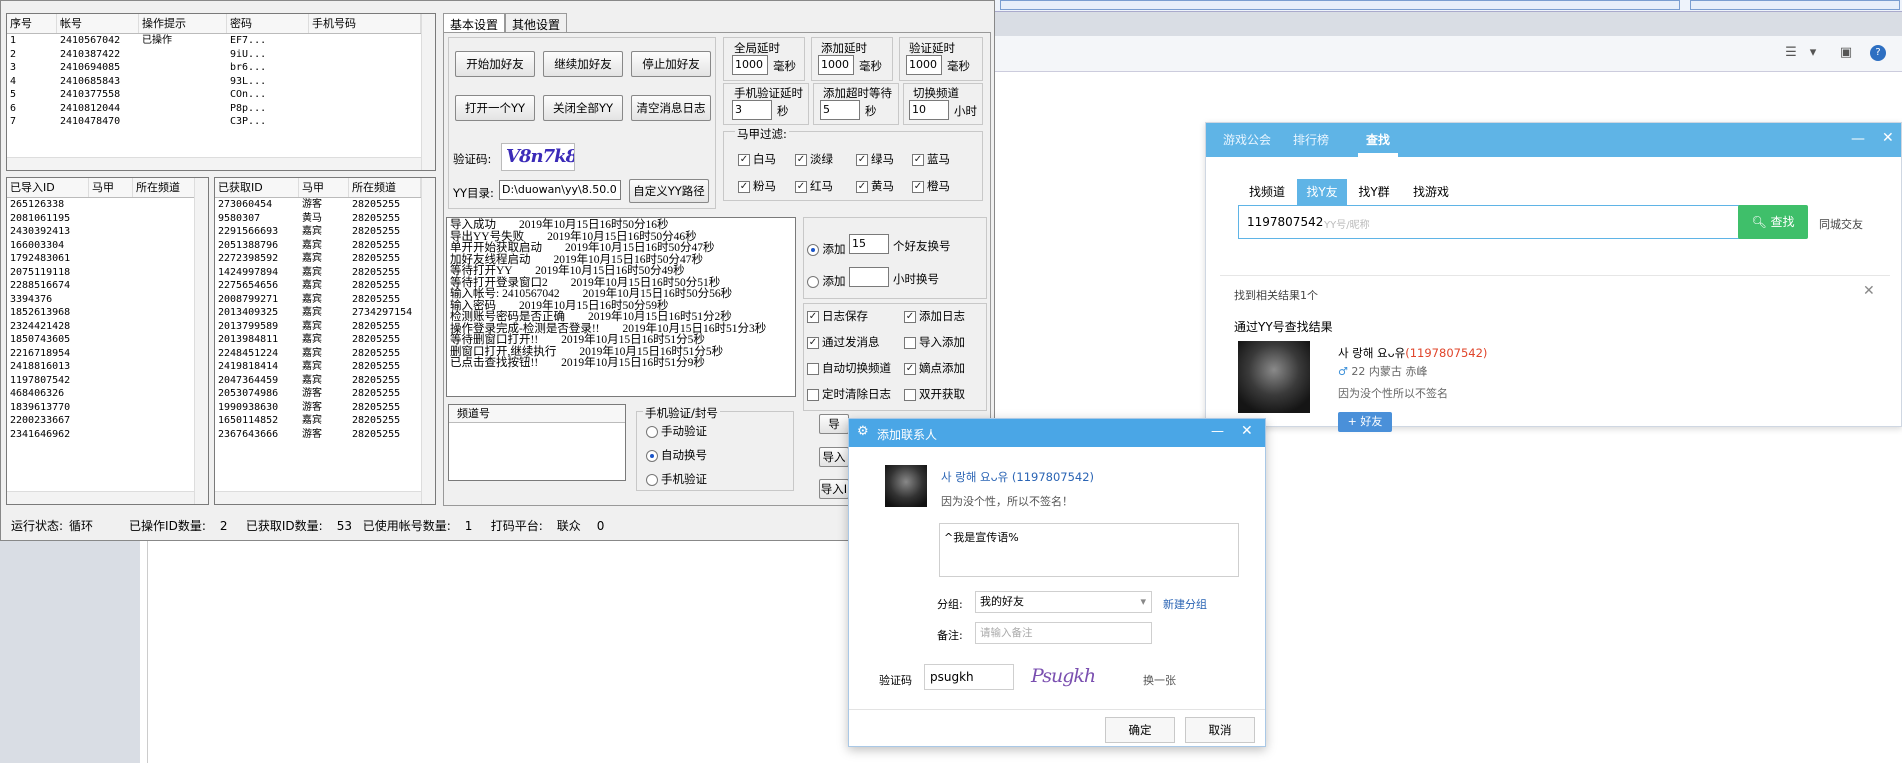 The width and height of the screenshot is (1902, 763). Describe the element at coordinates (836, 65) in the screenshot. I see `add-delay-input: 1000` at that location.